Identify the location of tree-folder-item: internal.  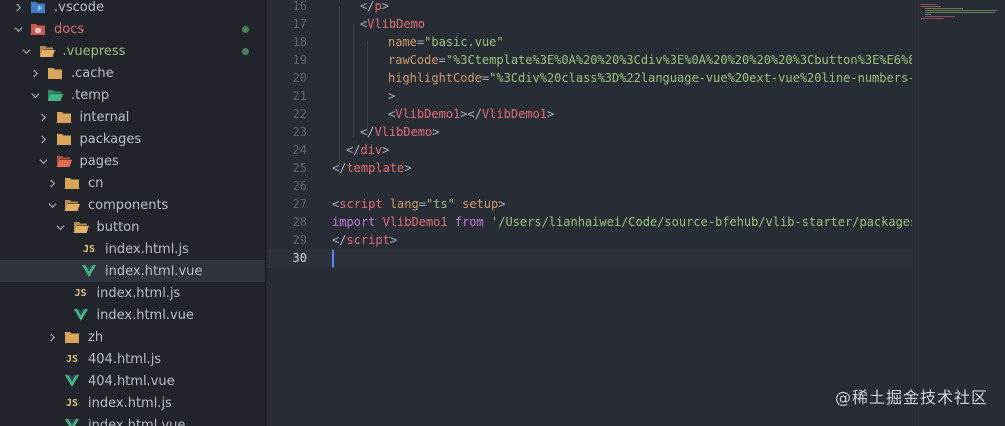
(132, 117).